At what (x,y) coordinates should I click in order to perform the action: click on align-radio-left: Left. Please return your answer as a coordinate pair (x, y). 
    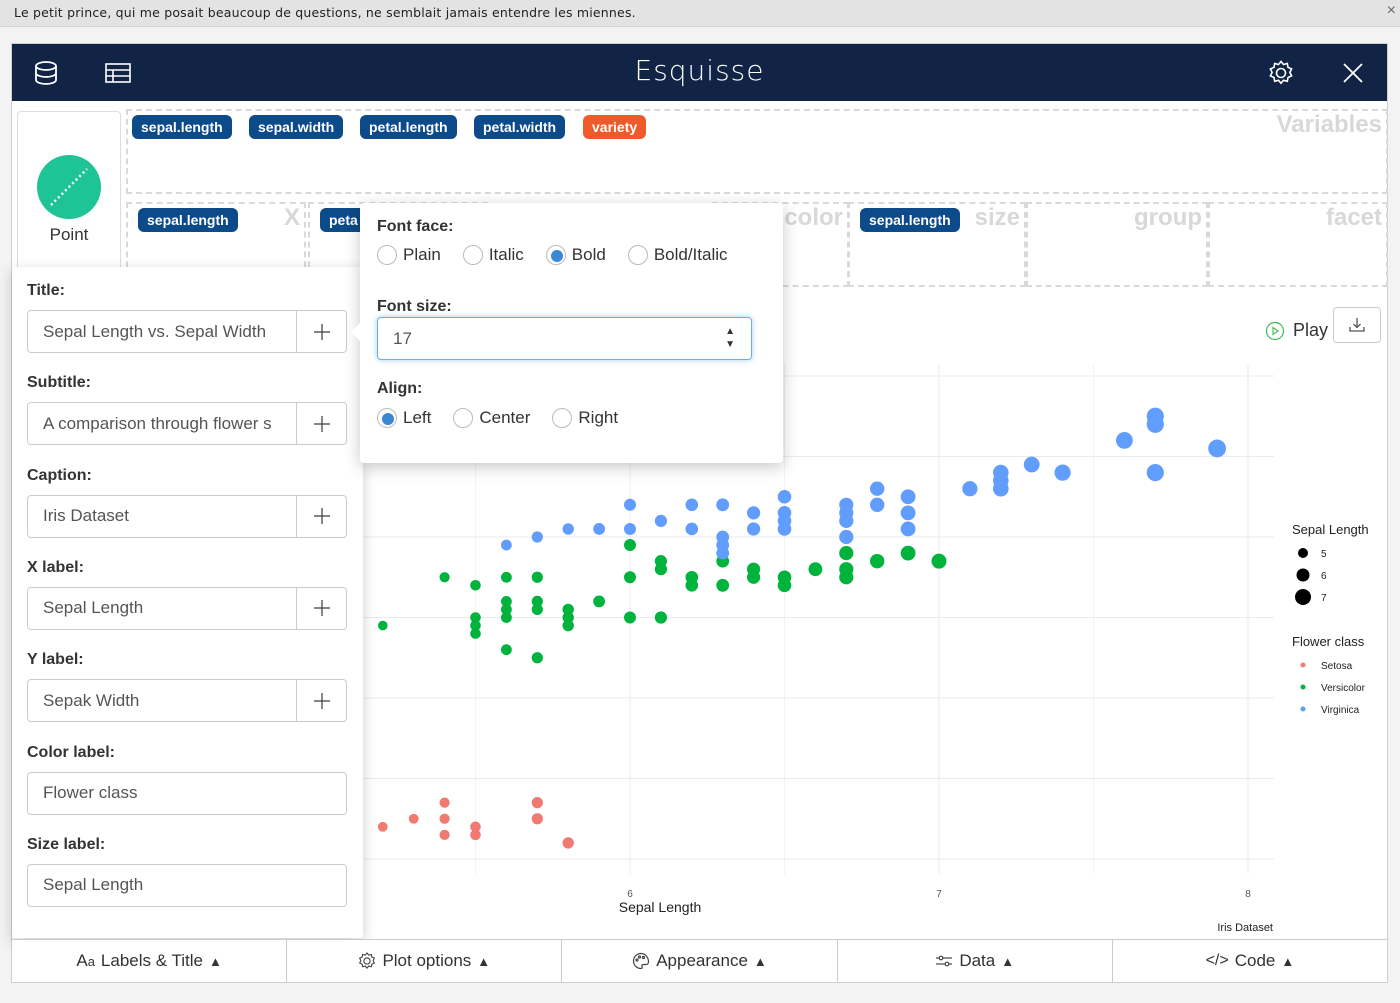
    Looking at the image, I should click on (404, 418).